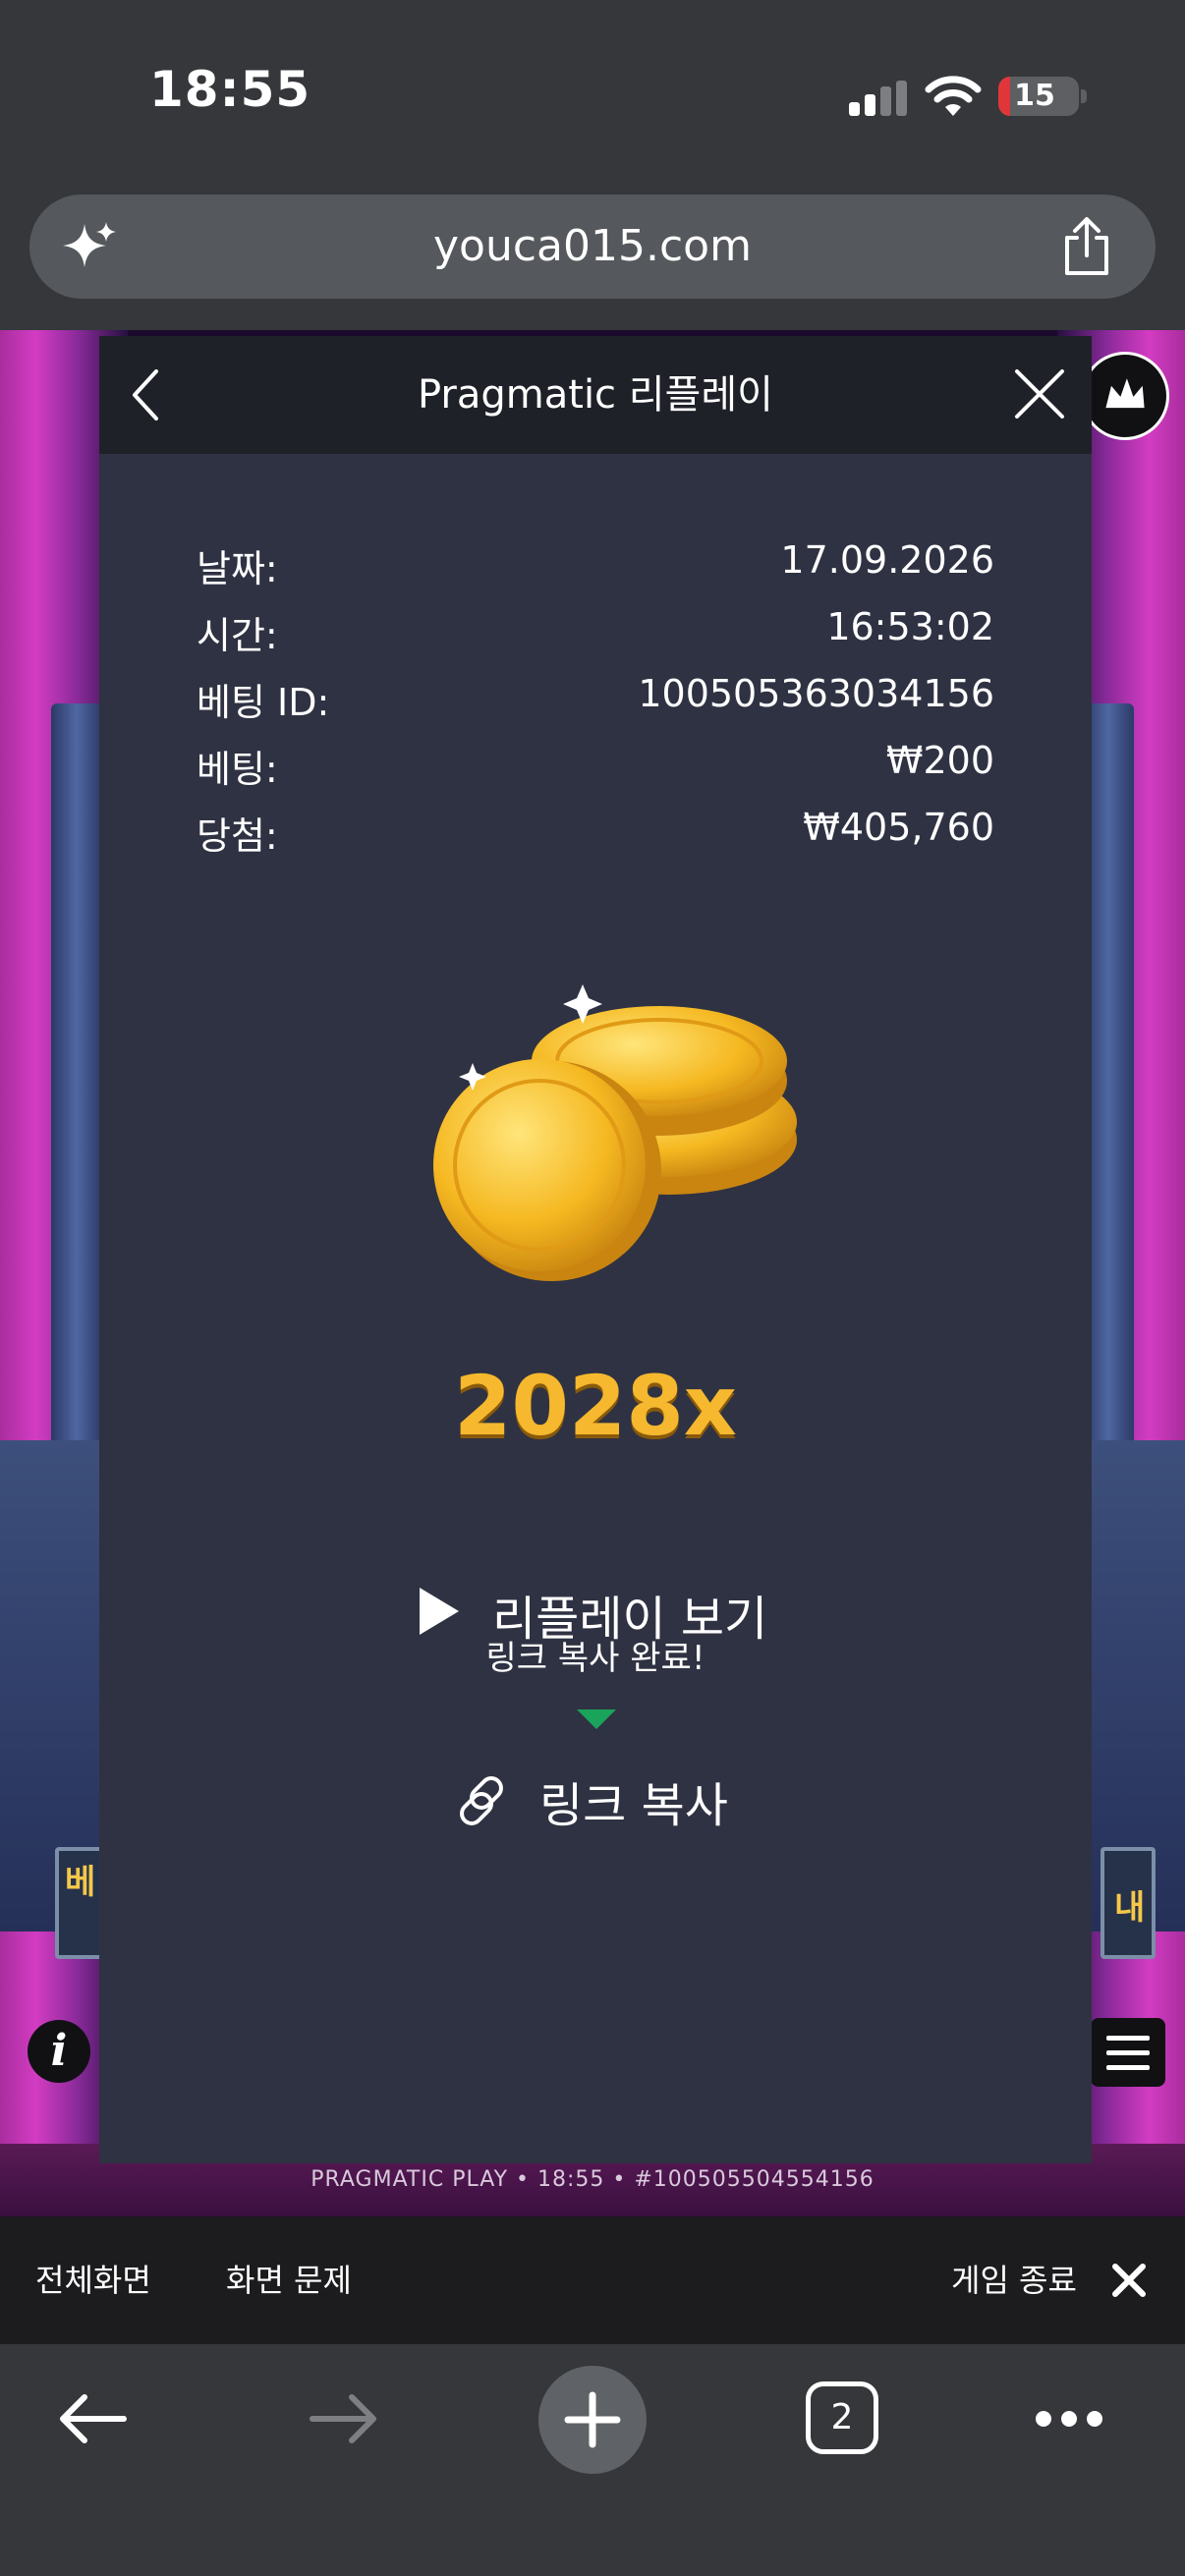  Describe the element at coordinates (816, 693) in the screenshot. I see `detail-value: 100505363034156` at that location.